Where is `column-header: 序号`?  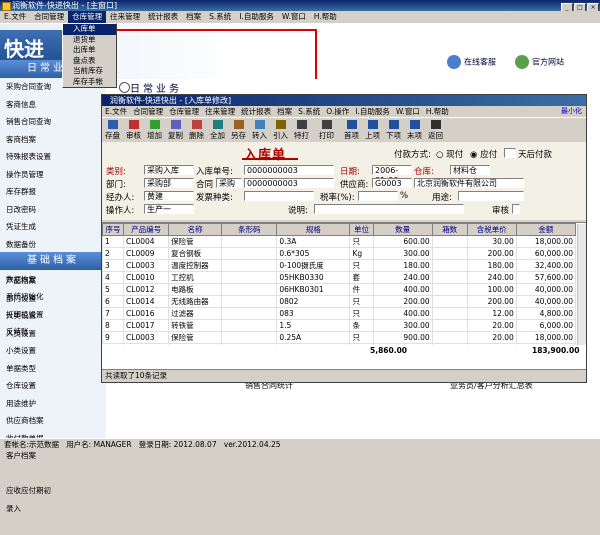 column-header: 序号 is located at coordinates (113, 229).